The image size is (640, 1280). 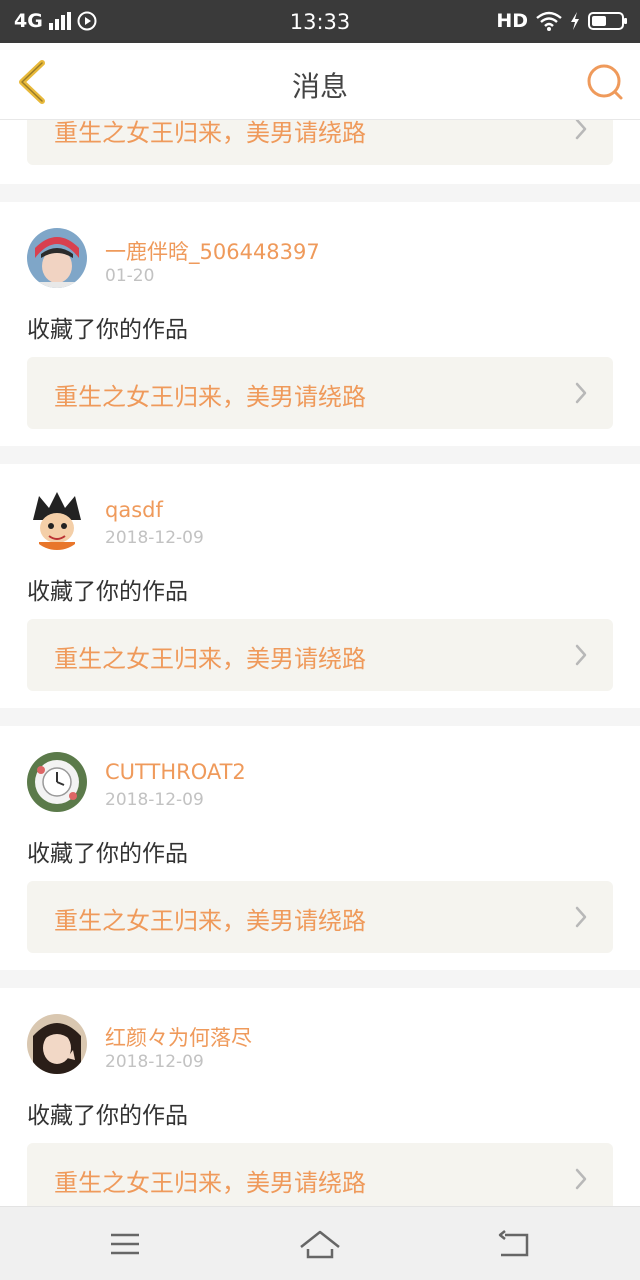 I want to click on wifi-icon, so click(x=549, y=21).